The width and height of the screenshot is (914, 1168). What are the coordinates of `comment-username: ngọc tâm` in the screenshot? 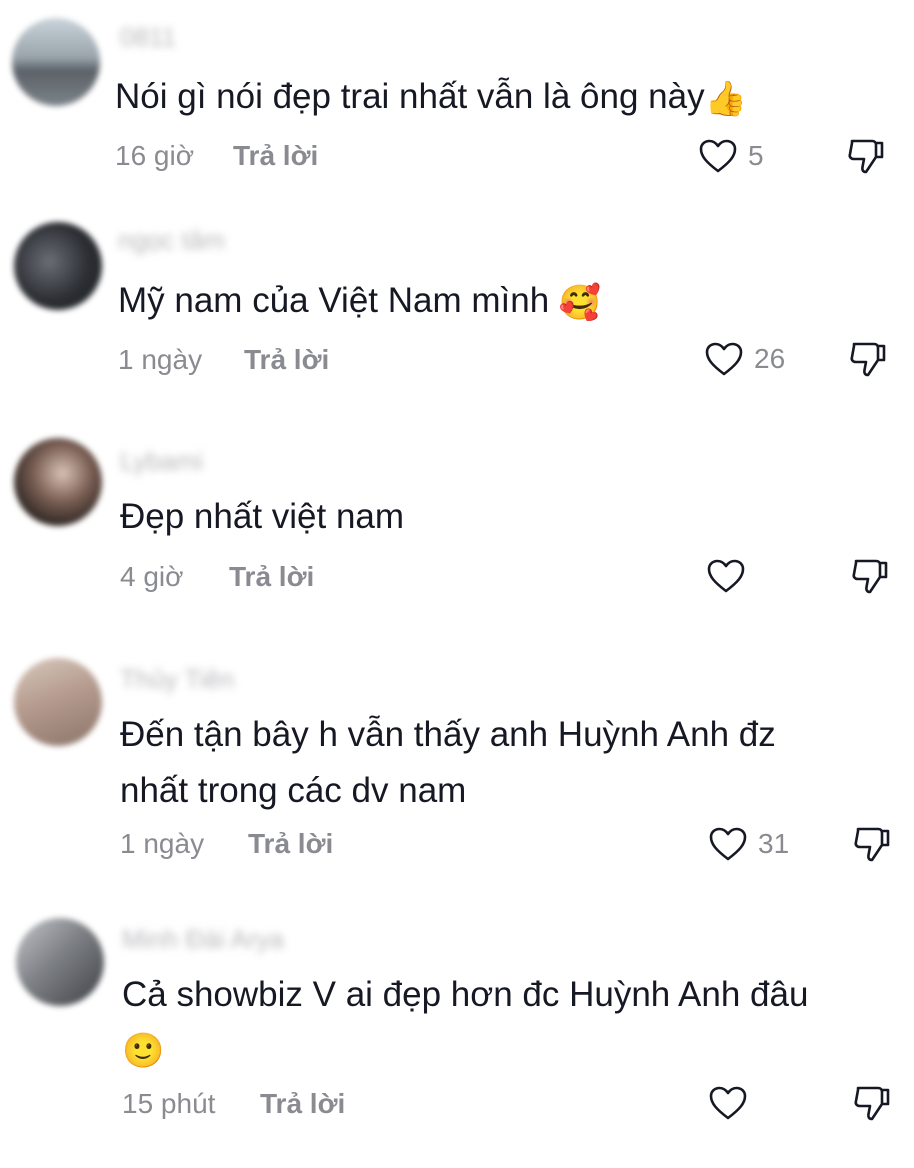 It's located at (171, 240).